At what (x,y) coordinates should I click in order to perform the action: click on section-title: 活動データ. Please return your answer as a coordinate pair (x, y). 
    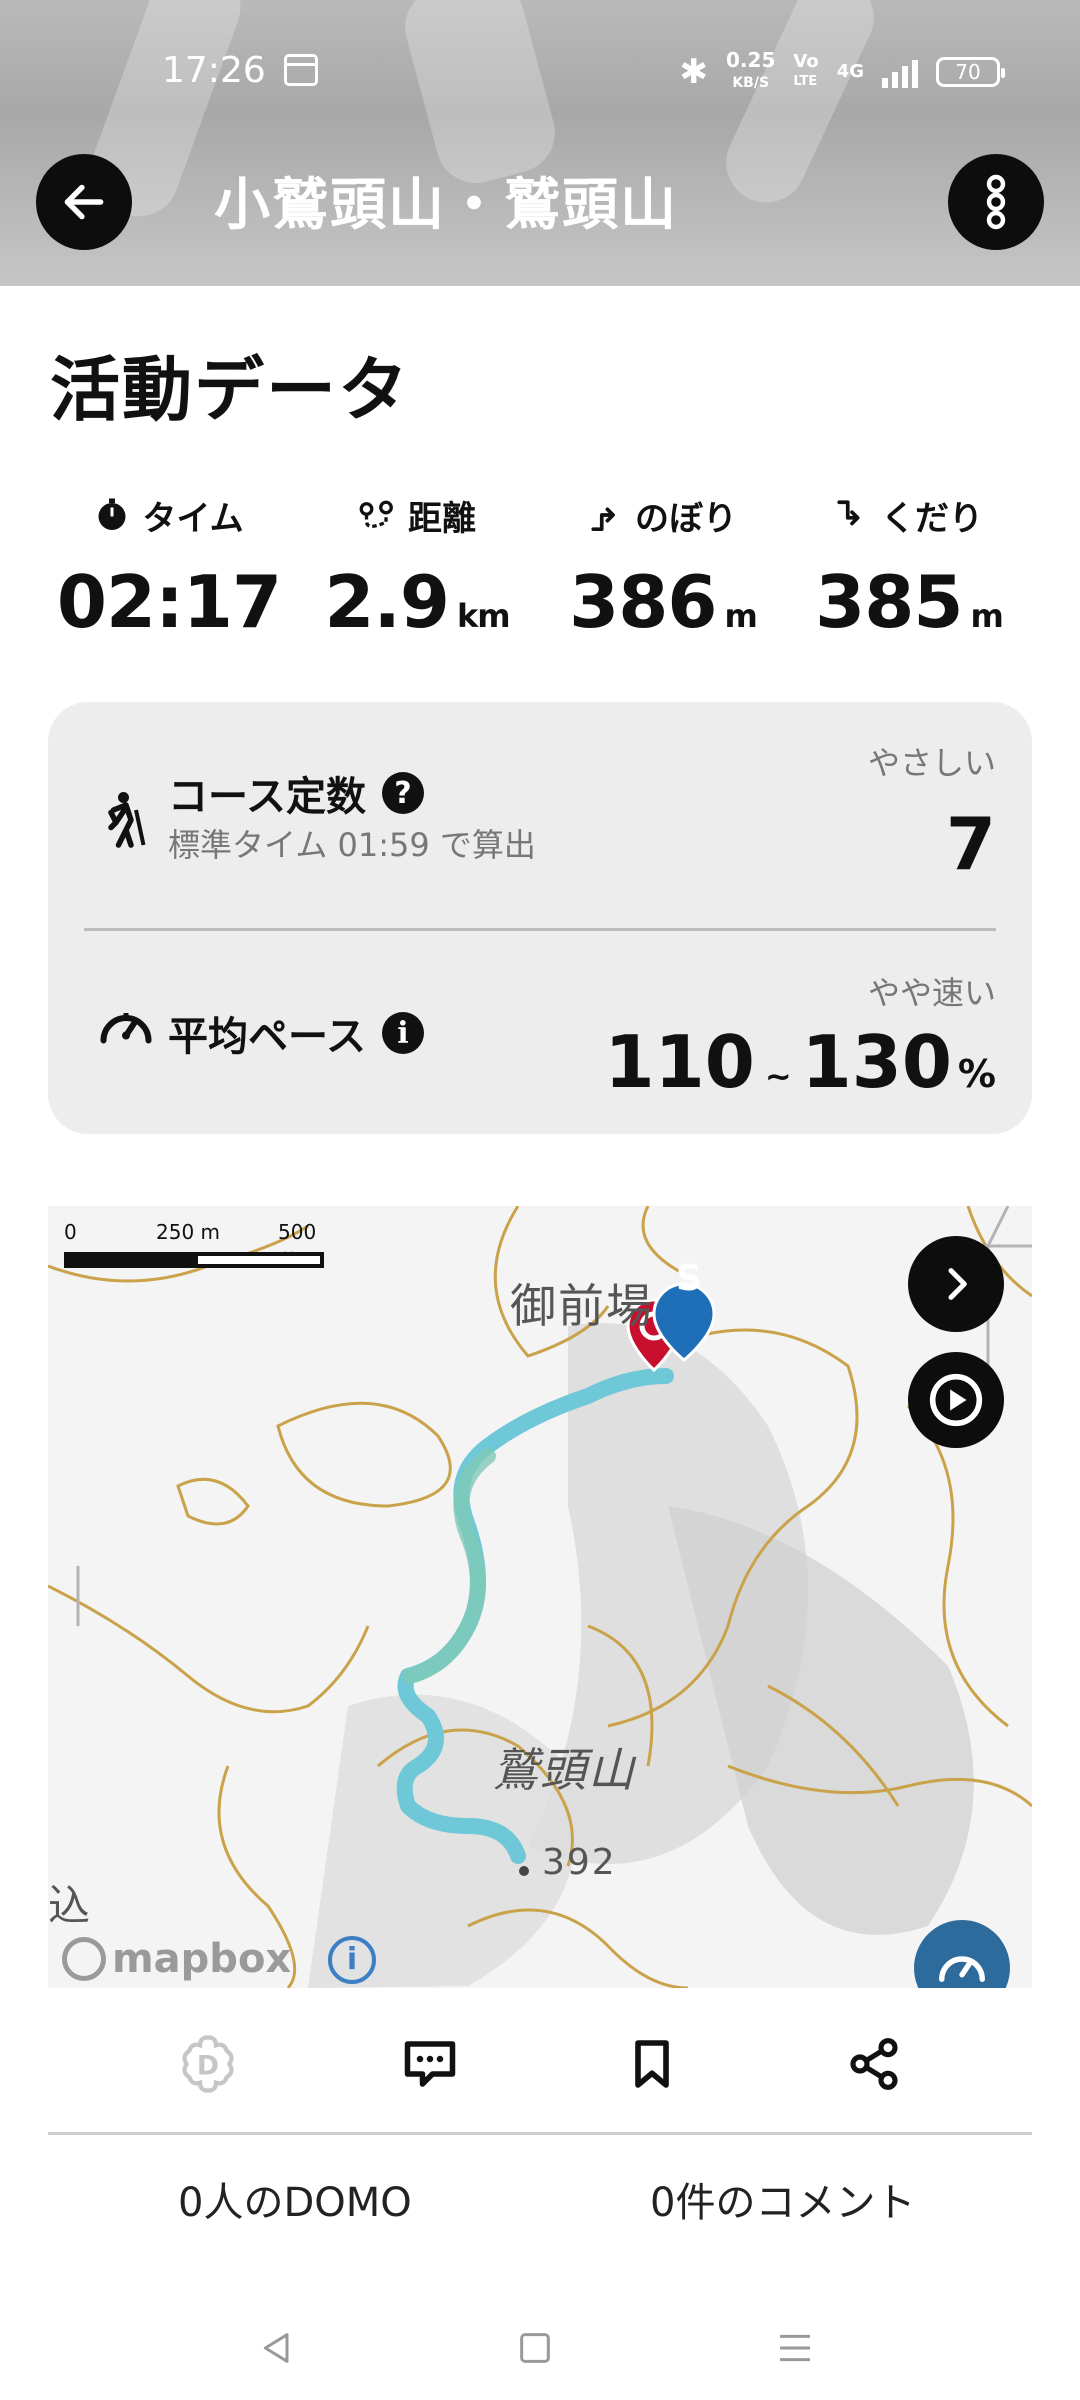
    Looking at the image, I should click on (230, 390).